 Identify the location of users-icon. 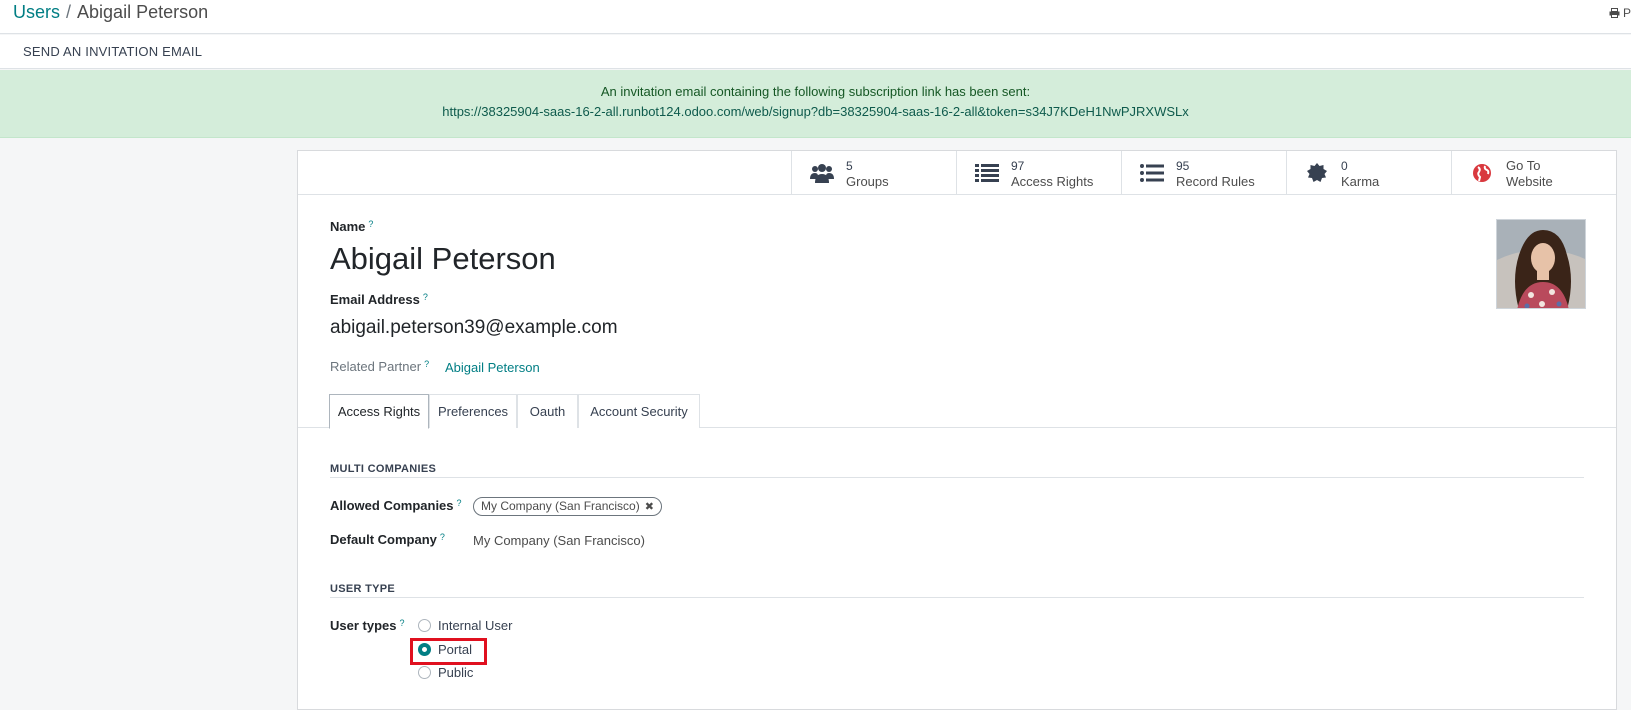
(822, 173).